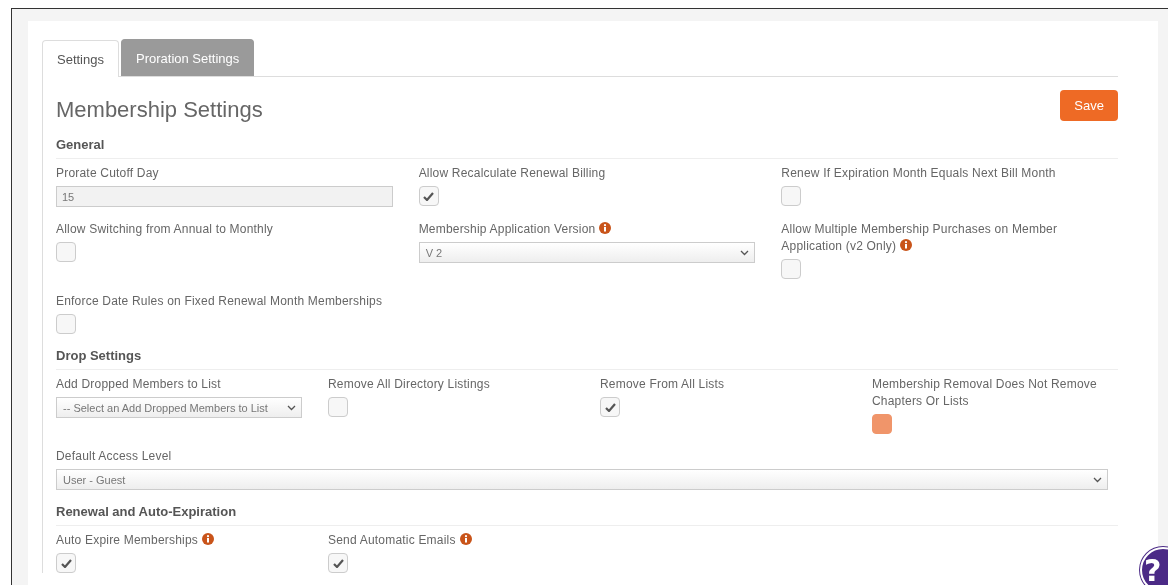  Describe the element at coordinates (985, 393) in the screenshot. I see `field-label: Membership Removal Does Not Remove Chapters Or Lists` at that location.